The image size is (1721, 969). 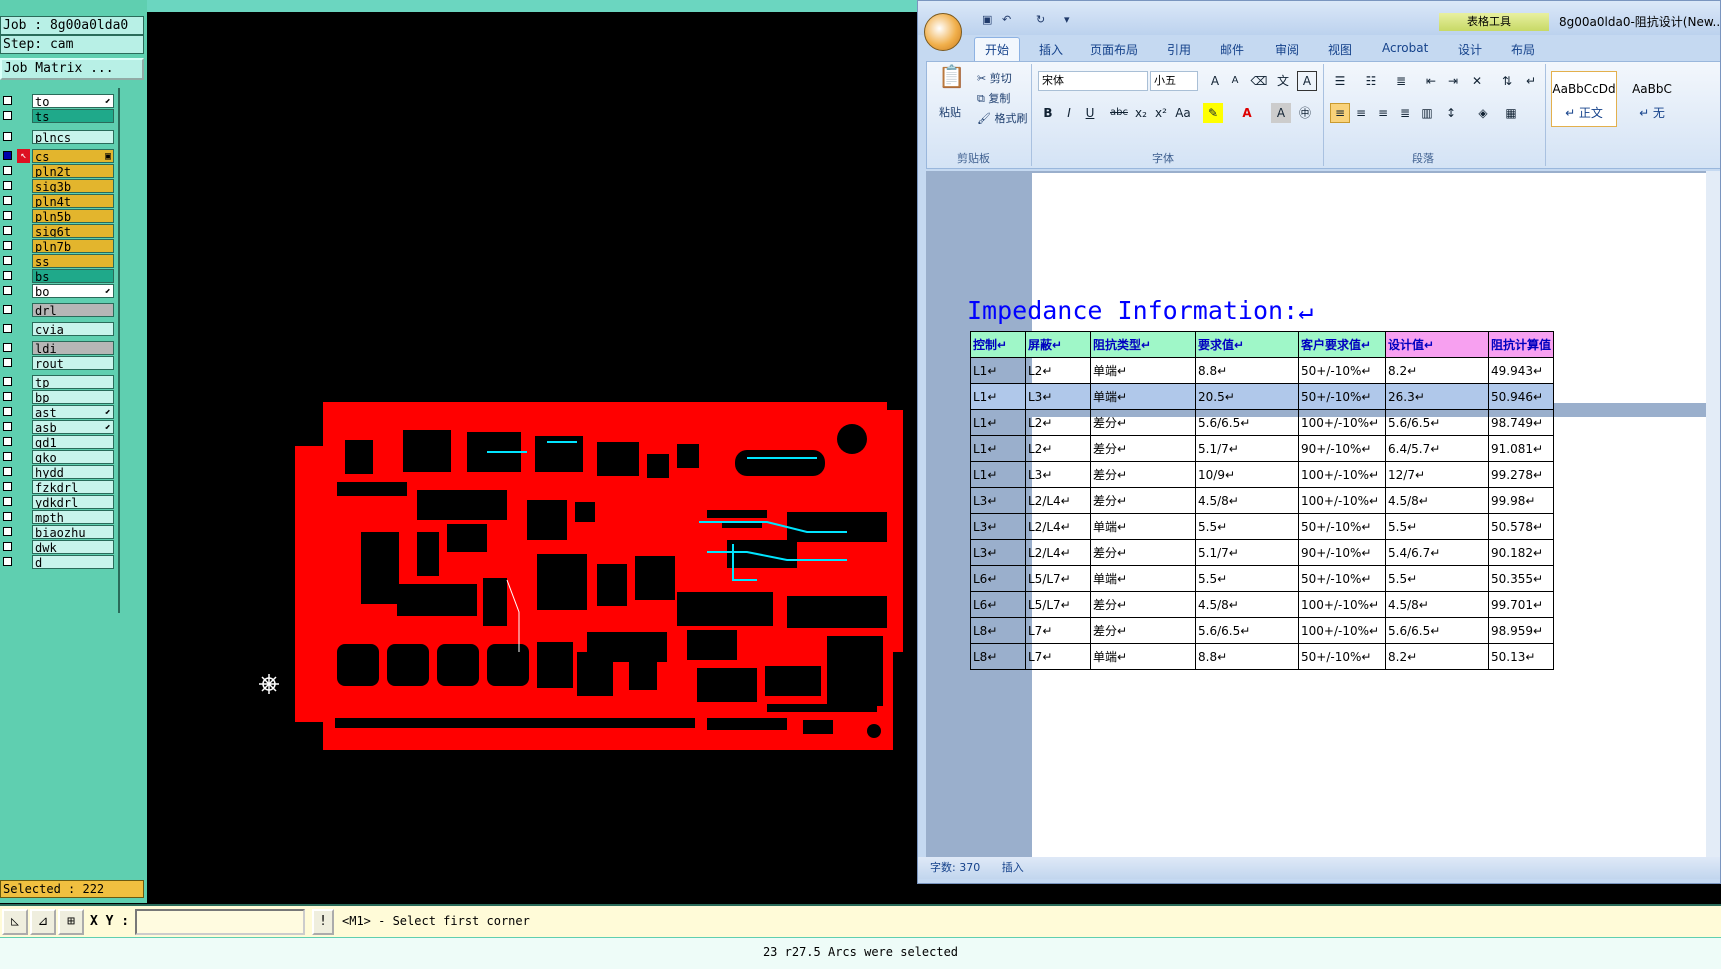 I want to click on layer-row-bo: bo ⬋, so click(x=59, y=291).